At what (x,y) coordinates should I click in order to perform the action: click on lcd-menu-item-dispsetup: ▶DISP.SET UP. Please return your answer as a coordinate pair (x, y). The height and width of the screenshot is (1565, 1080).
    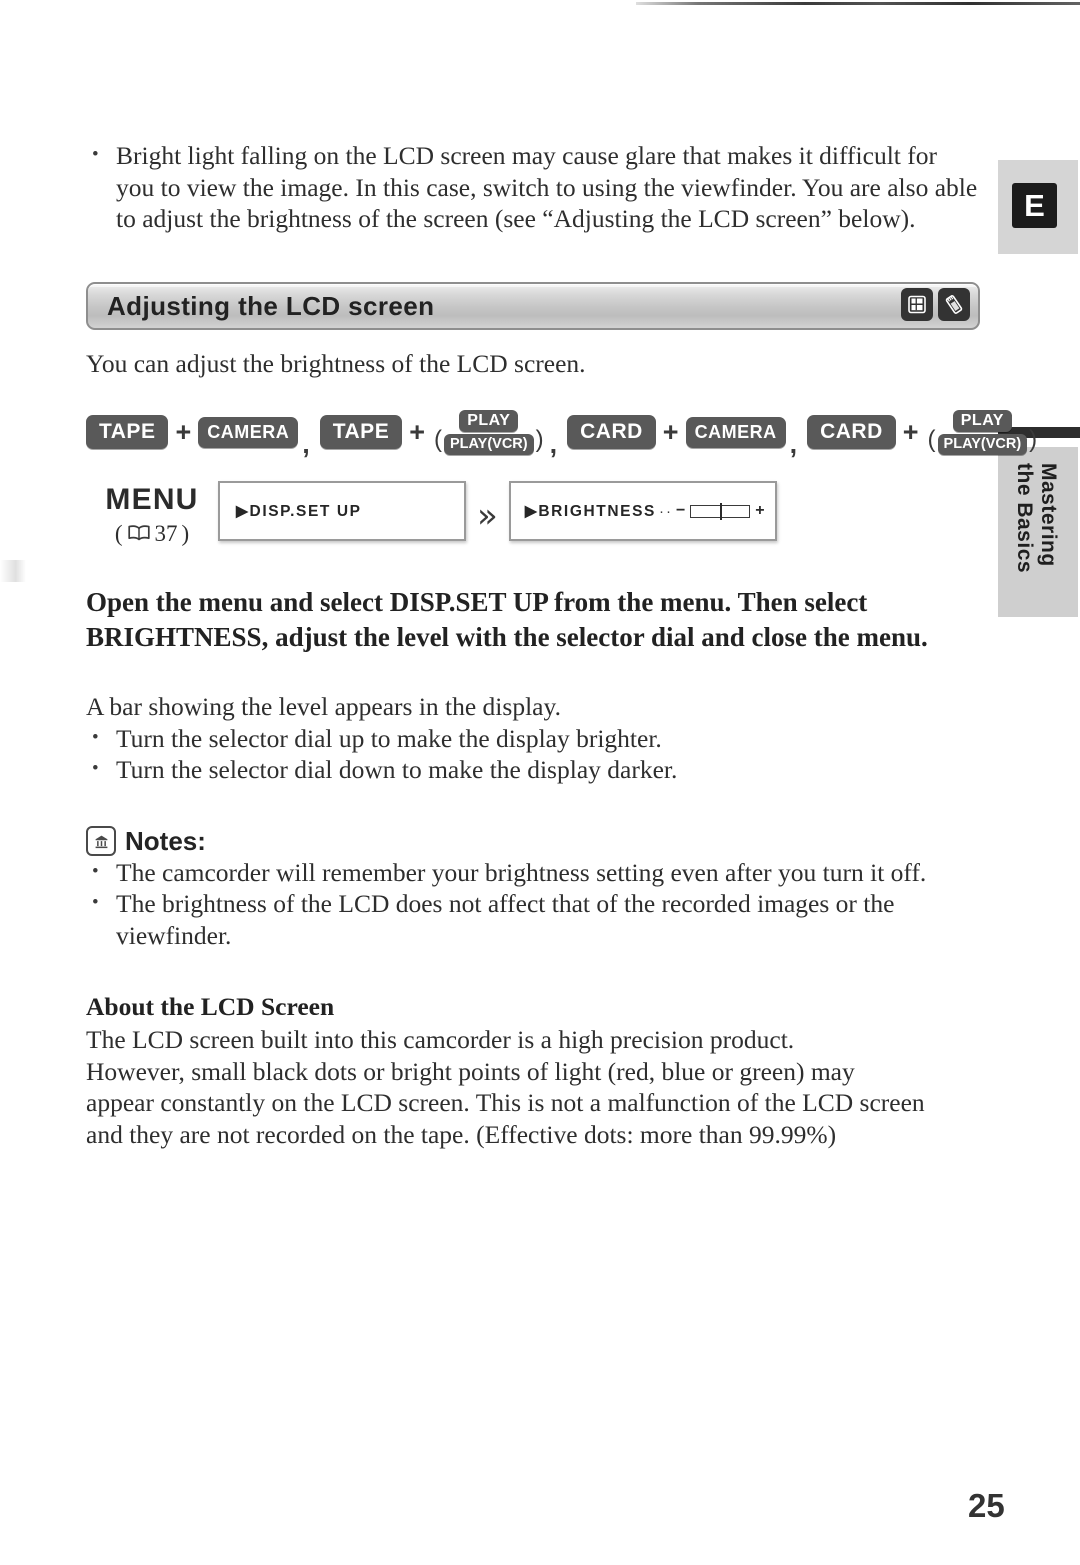
    Looking at the image, I should click on (299, 511).